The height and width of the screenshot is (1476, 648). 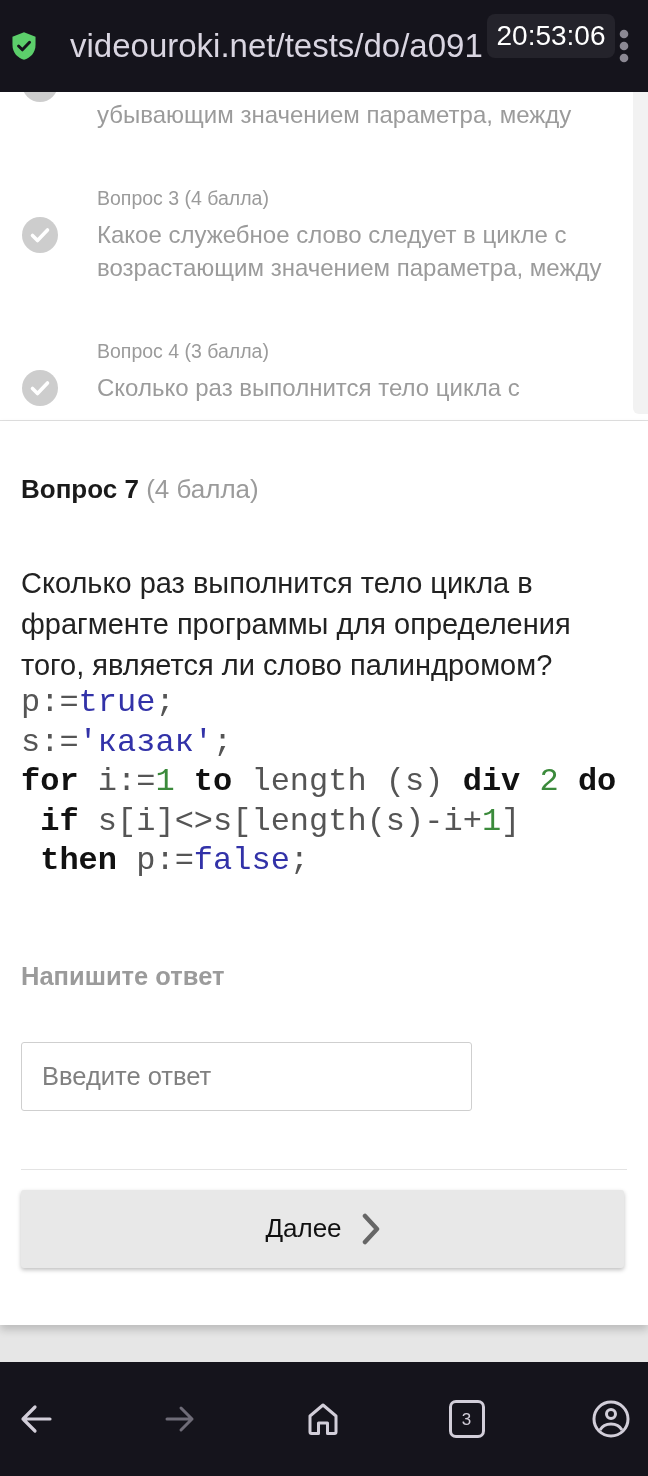 What do you see at coordinates (183, 351) in the screenshot?
I see `question-title: Вопрос 4 (3 балла)` at bounding box center [183, 351].